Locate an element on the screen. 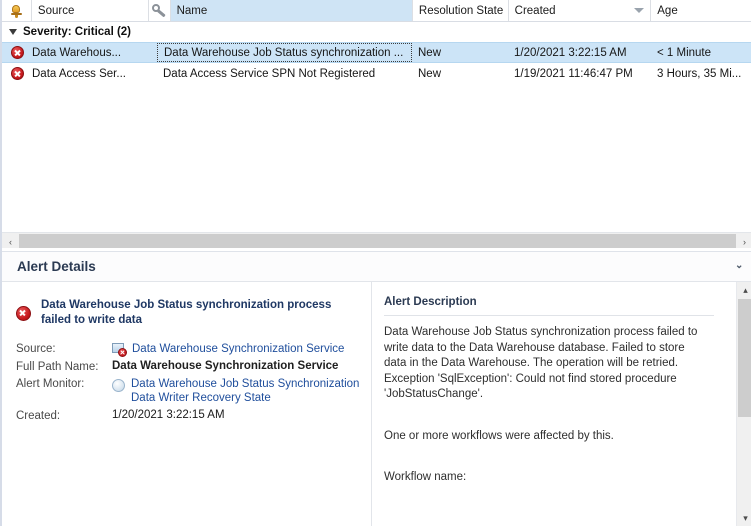 This screenshot has width=751, height=526. field-value-full-path-name: Data Warehouse Synchronization Service is located at coordinates (237, 366).